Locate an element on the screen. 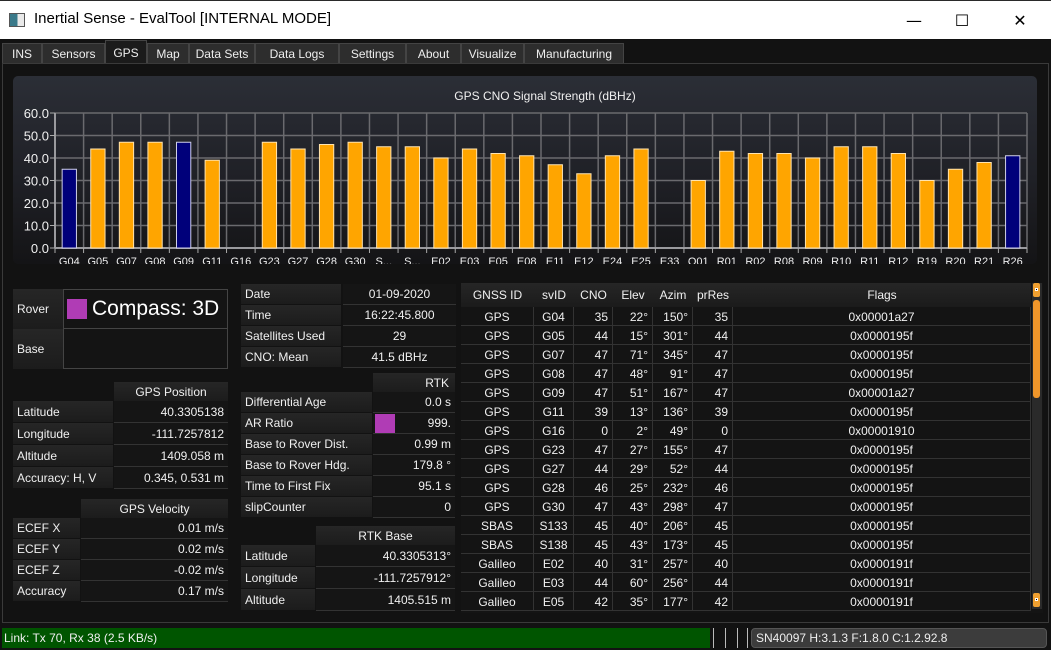 The height and width of the screenshot is (650, 1051). tab-data-logs: Data Logs is located at coordinates (297, 53).